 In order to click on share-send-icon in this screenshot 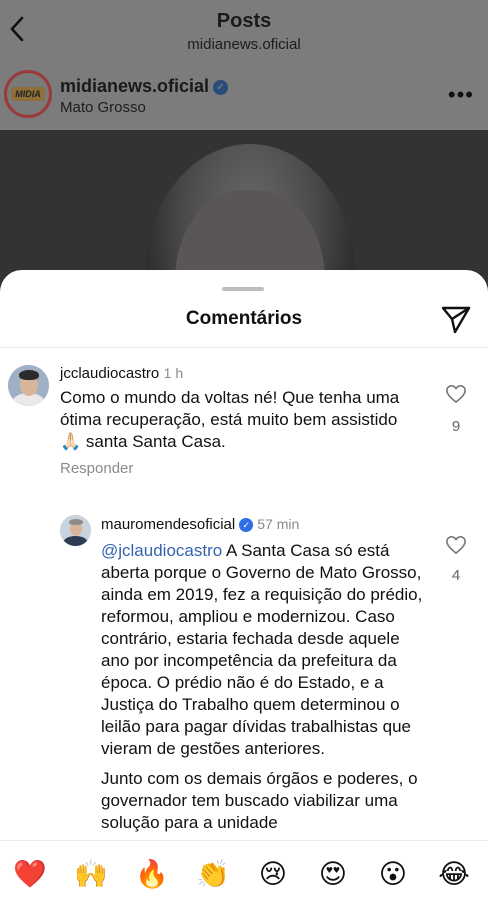, I will do `click(456, 319)`.